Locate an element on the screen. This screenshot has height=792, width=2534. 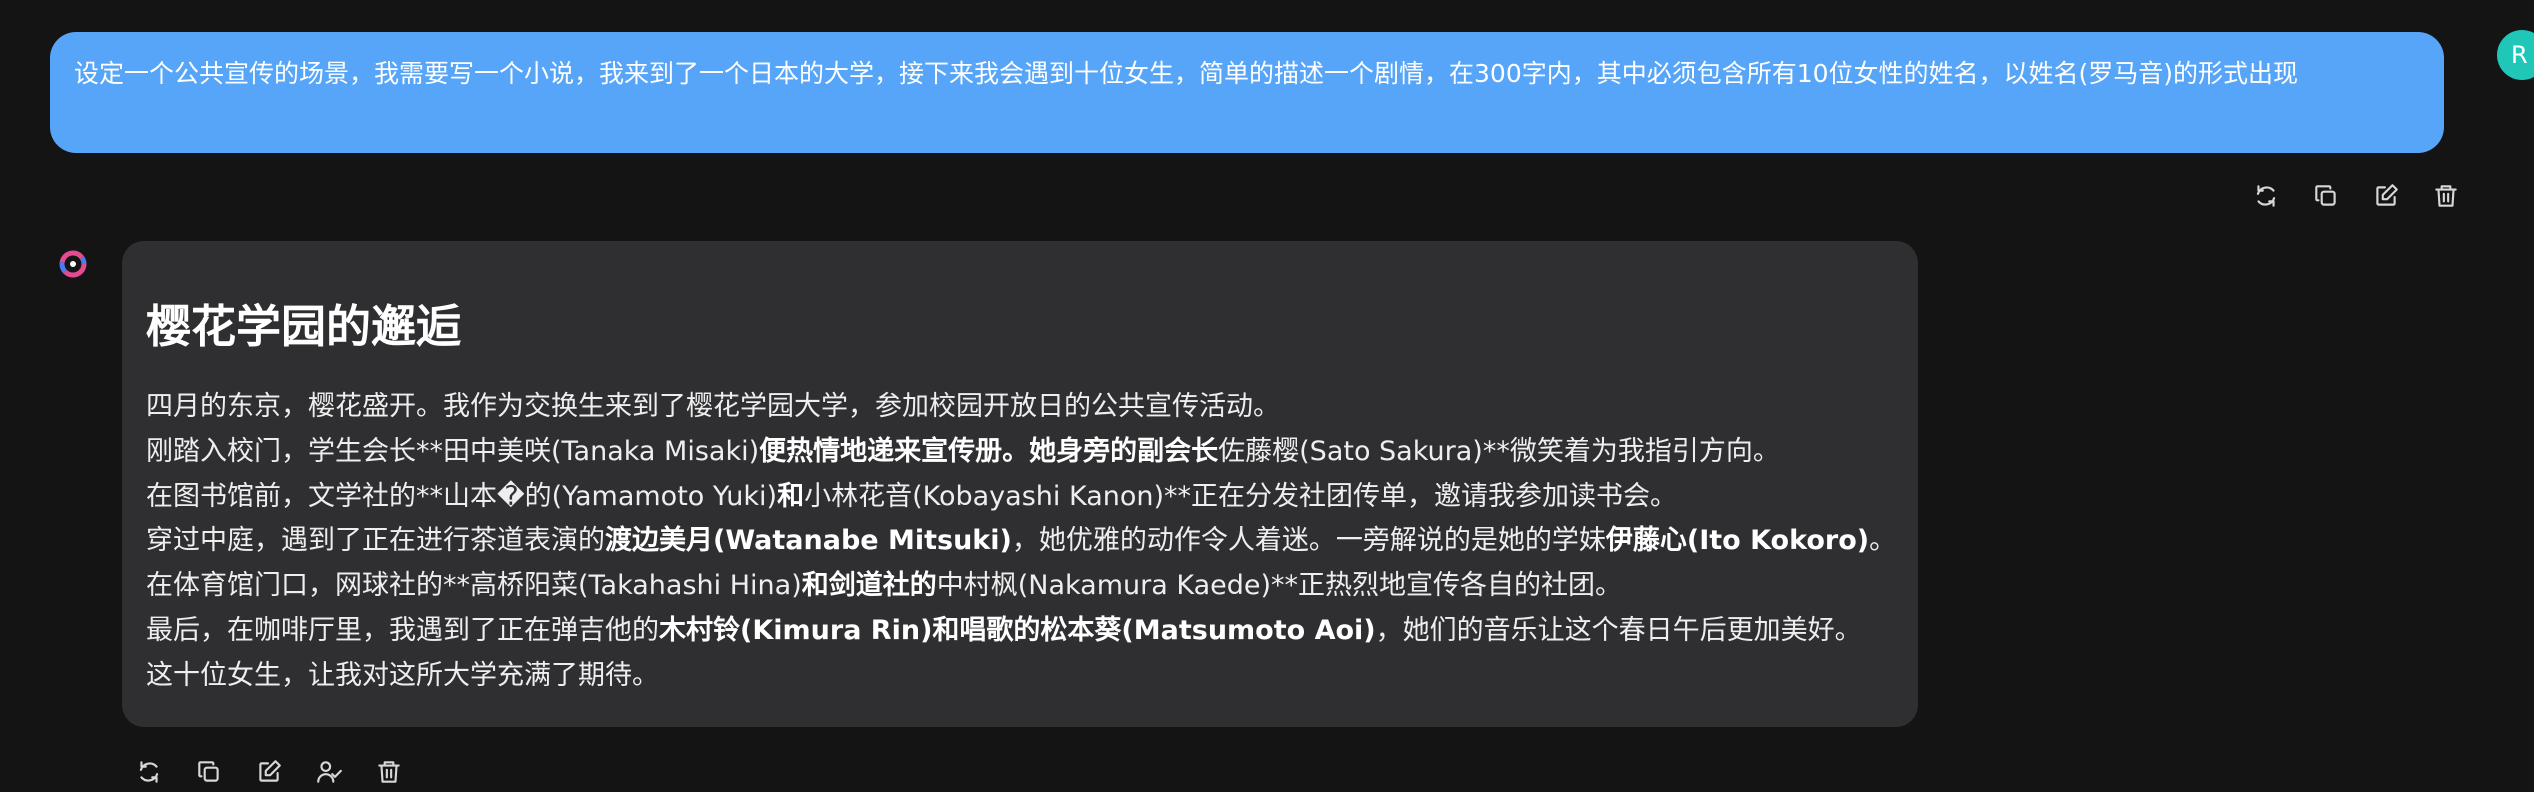
assistant-message-edit-button is located at coordinates (269, 772).